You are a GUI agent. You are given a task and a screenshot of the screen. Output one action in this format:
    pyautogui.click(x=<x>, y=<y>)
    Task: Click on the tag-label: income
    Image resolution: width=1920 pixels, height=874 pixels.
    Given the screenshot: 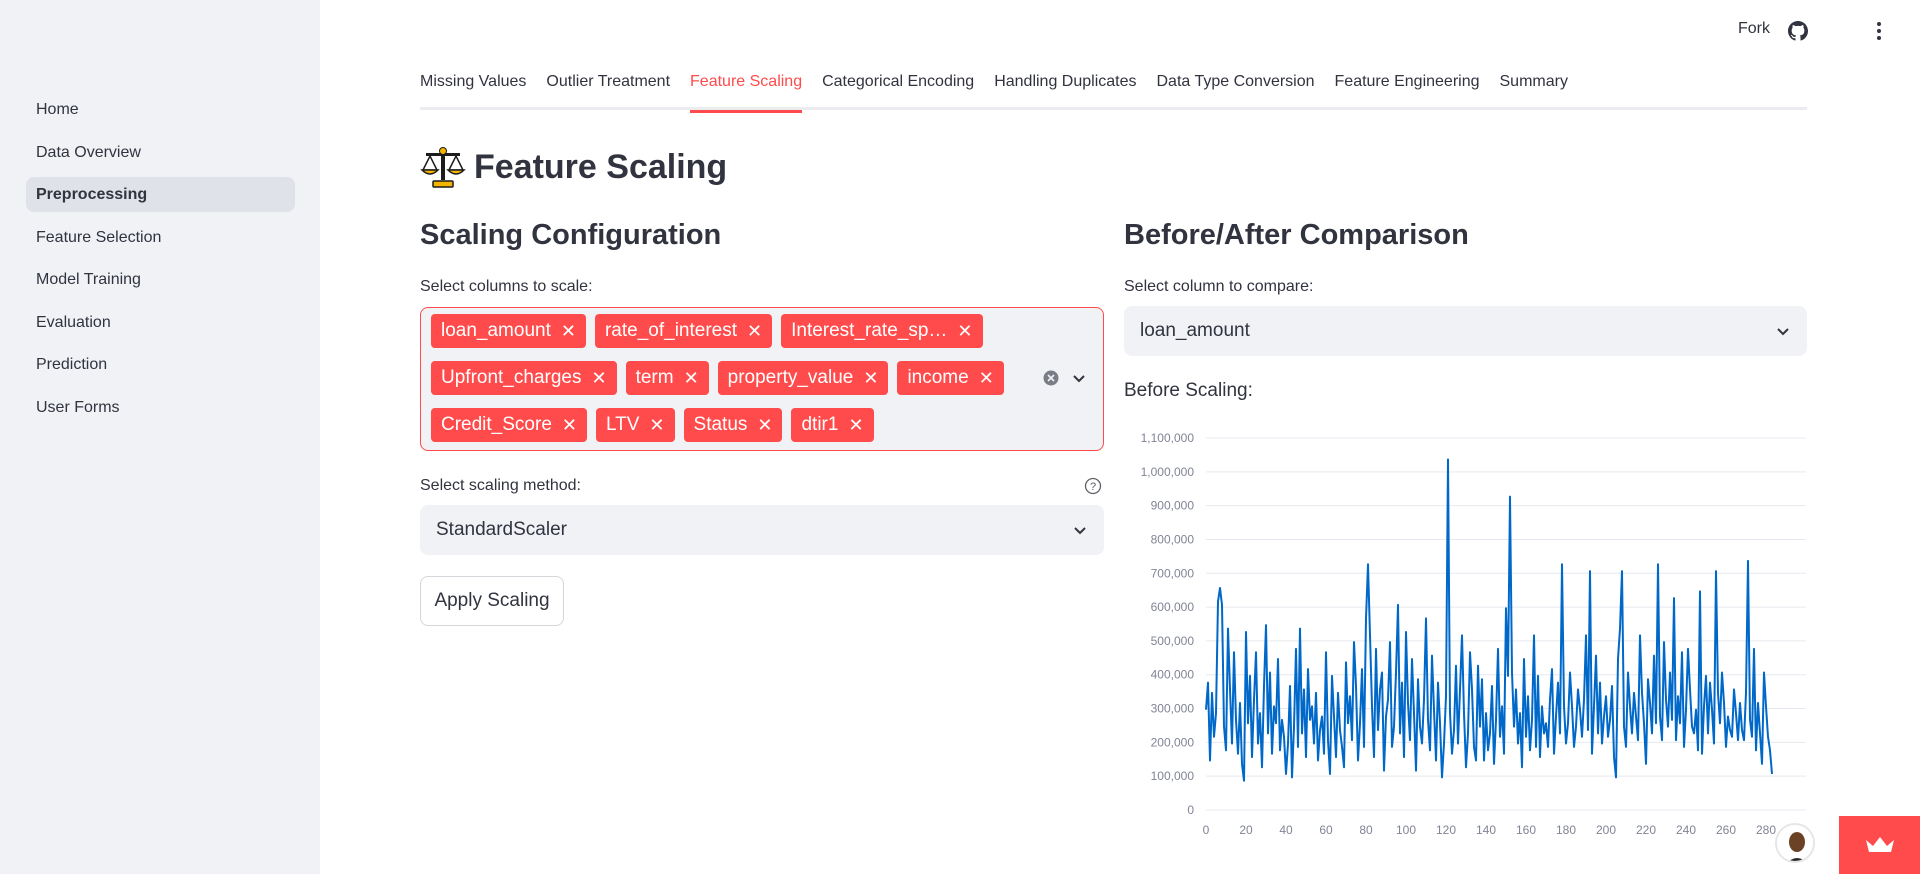 What is the action you would take?
    pyautogui.click(x=938, y=377)
    